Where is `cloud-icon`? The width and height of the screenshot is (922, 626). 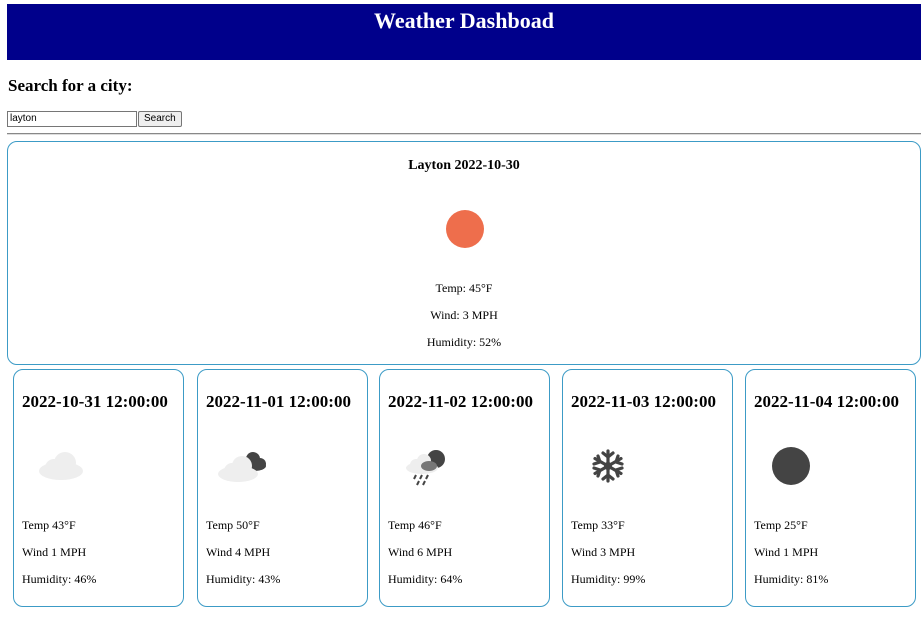 cloud-icon is located at coordinates (61, 466).